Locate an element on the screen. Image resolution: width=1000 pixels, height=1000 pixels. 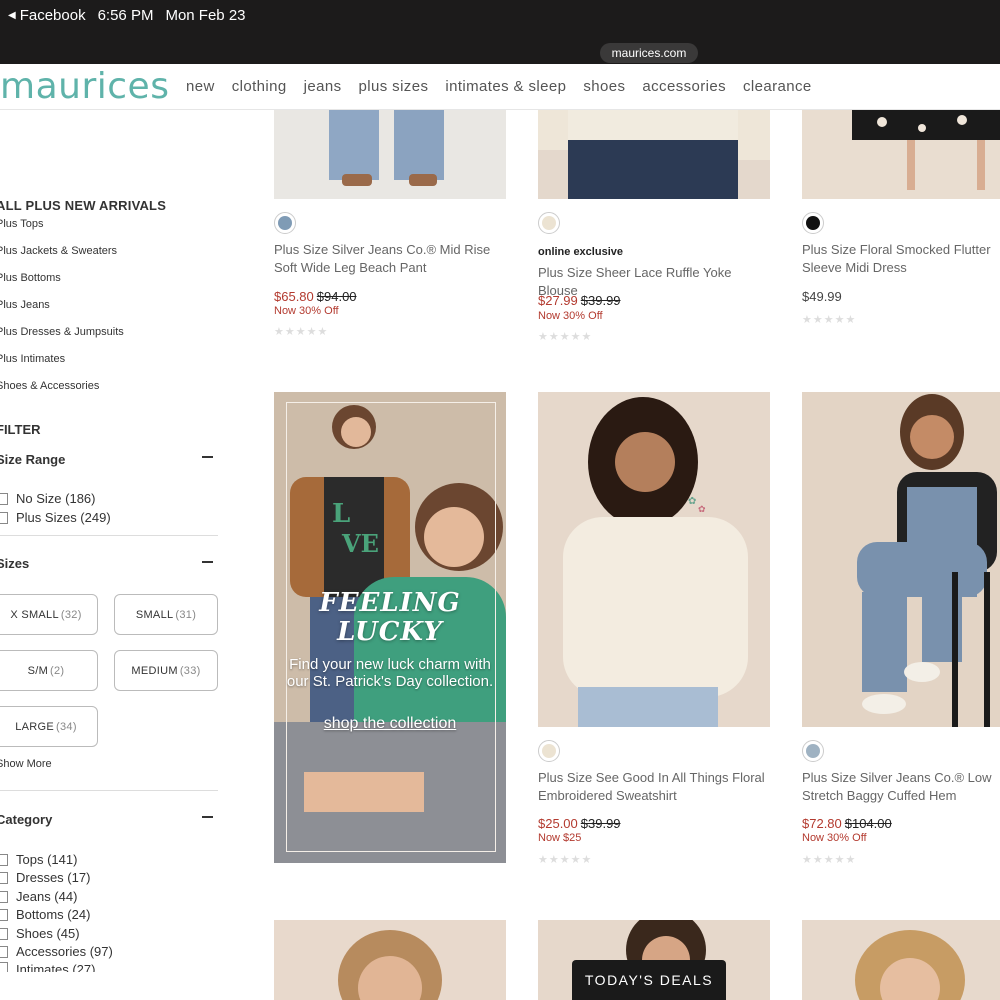
nav-clearance: clearance is located at coordinates (777, 86).